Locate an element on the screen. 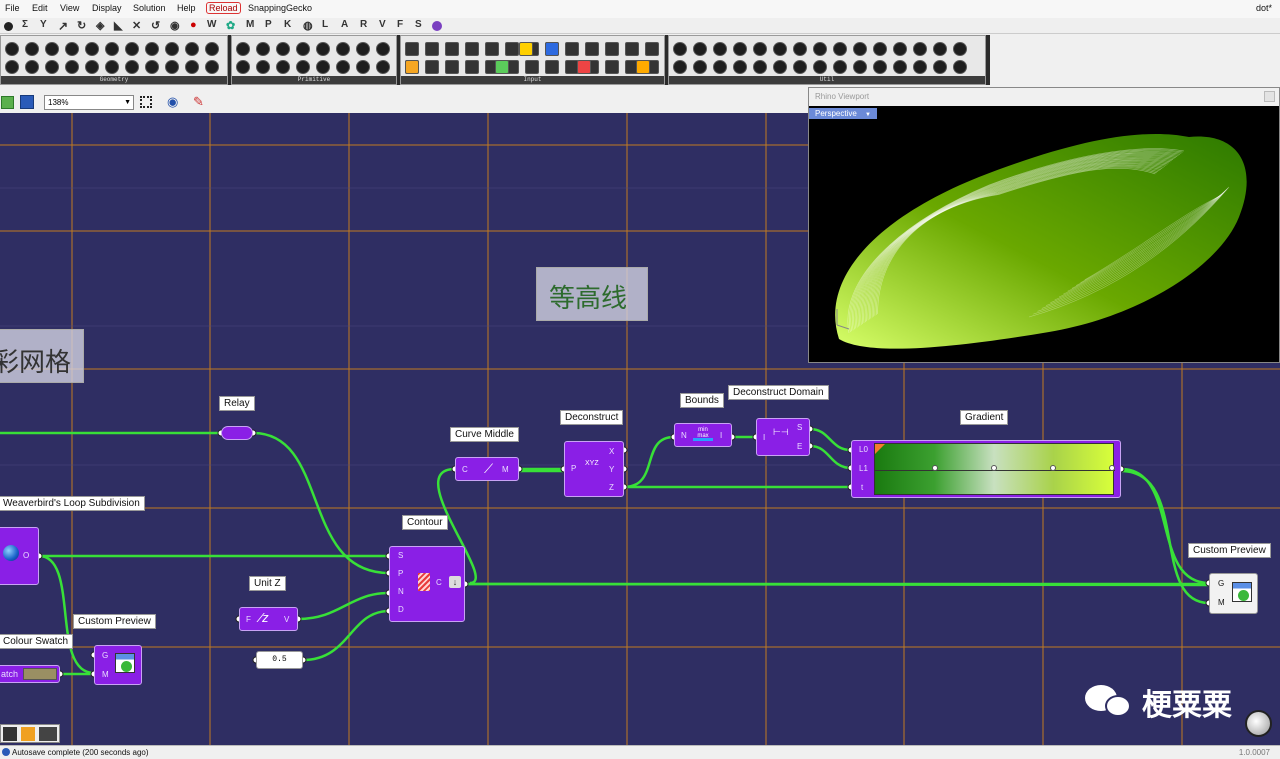 Image resolution: width=1280 pixels, height=759 pixels. widget-markov-icon is located at coordinates (10, 734).